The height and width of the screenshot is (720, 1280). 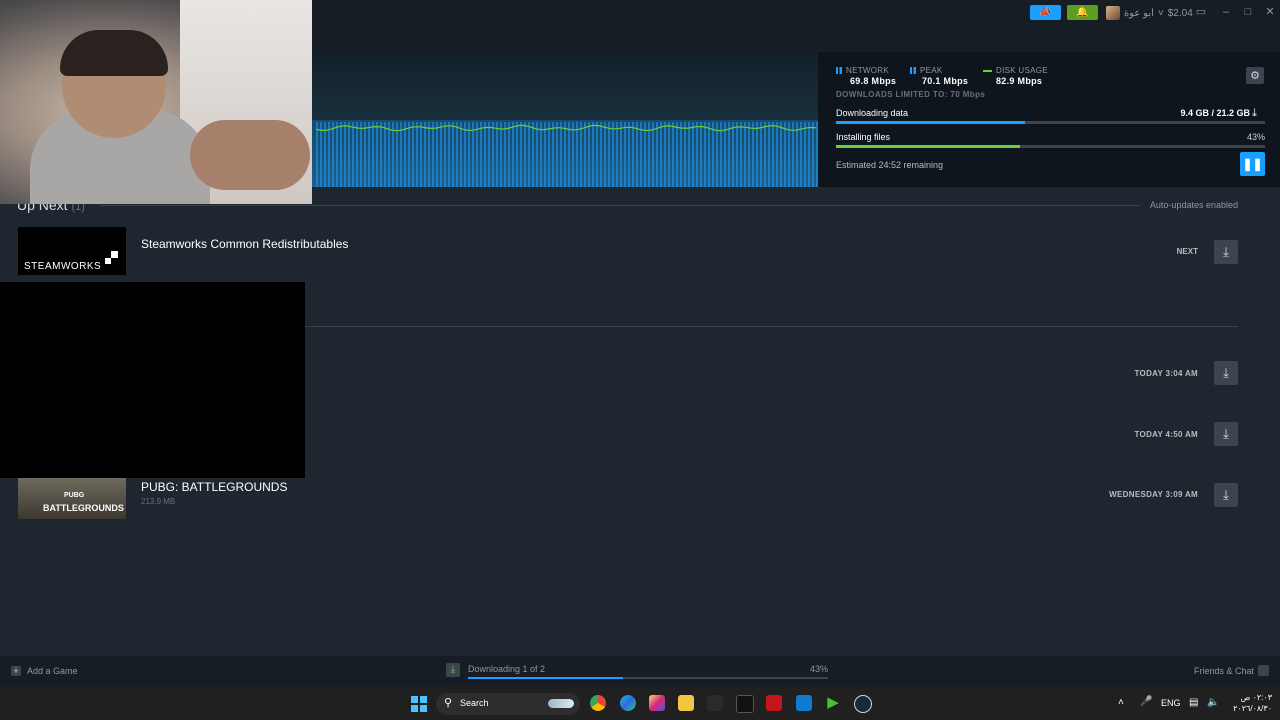 I want to click on completed-item-name: PUBG: BATTLEGROUNDS, so click(x=214, y=487).